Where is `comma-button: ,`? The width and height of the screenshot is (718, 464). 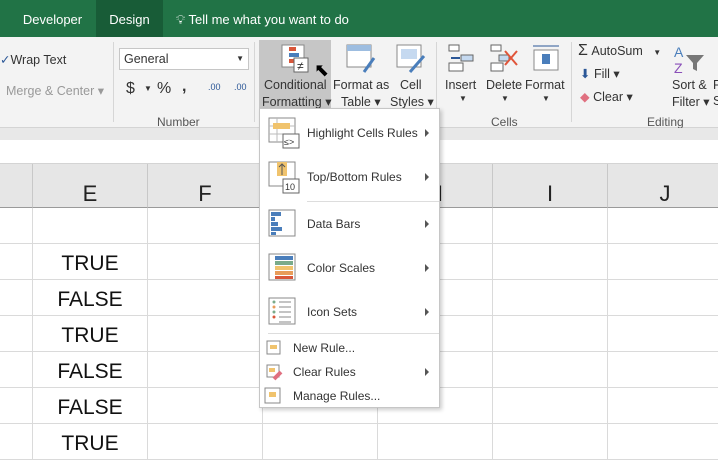 comma-button: , is located at coordinates (184, 87).